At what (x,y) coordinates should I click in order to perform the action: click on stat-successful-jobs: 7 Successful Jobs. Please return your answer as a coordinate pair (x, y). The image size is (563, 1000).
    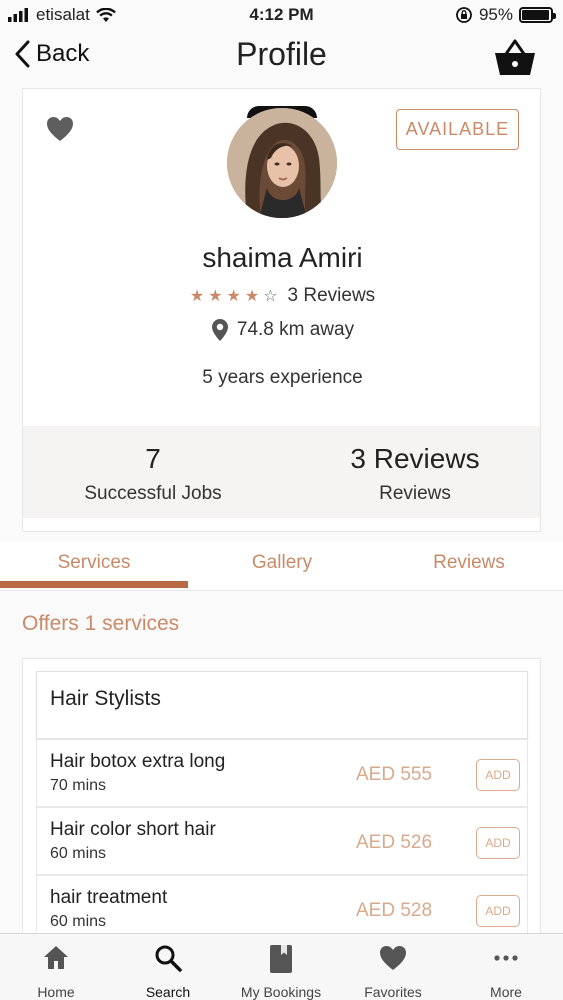
    Looking at the image, I should click on (153, 465).